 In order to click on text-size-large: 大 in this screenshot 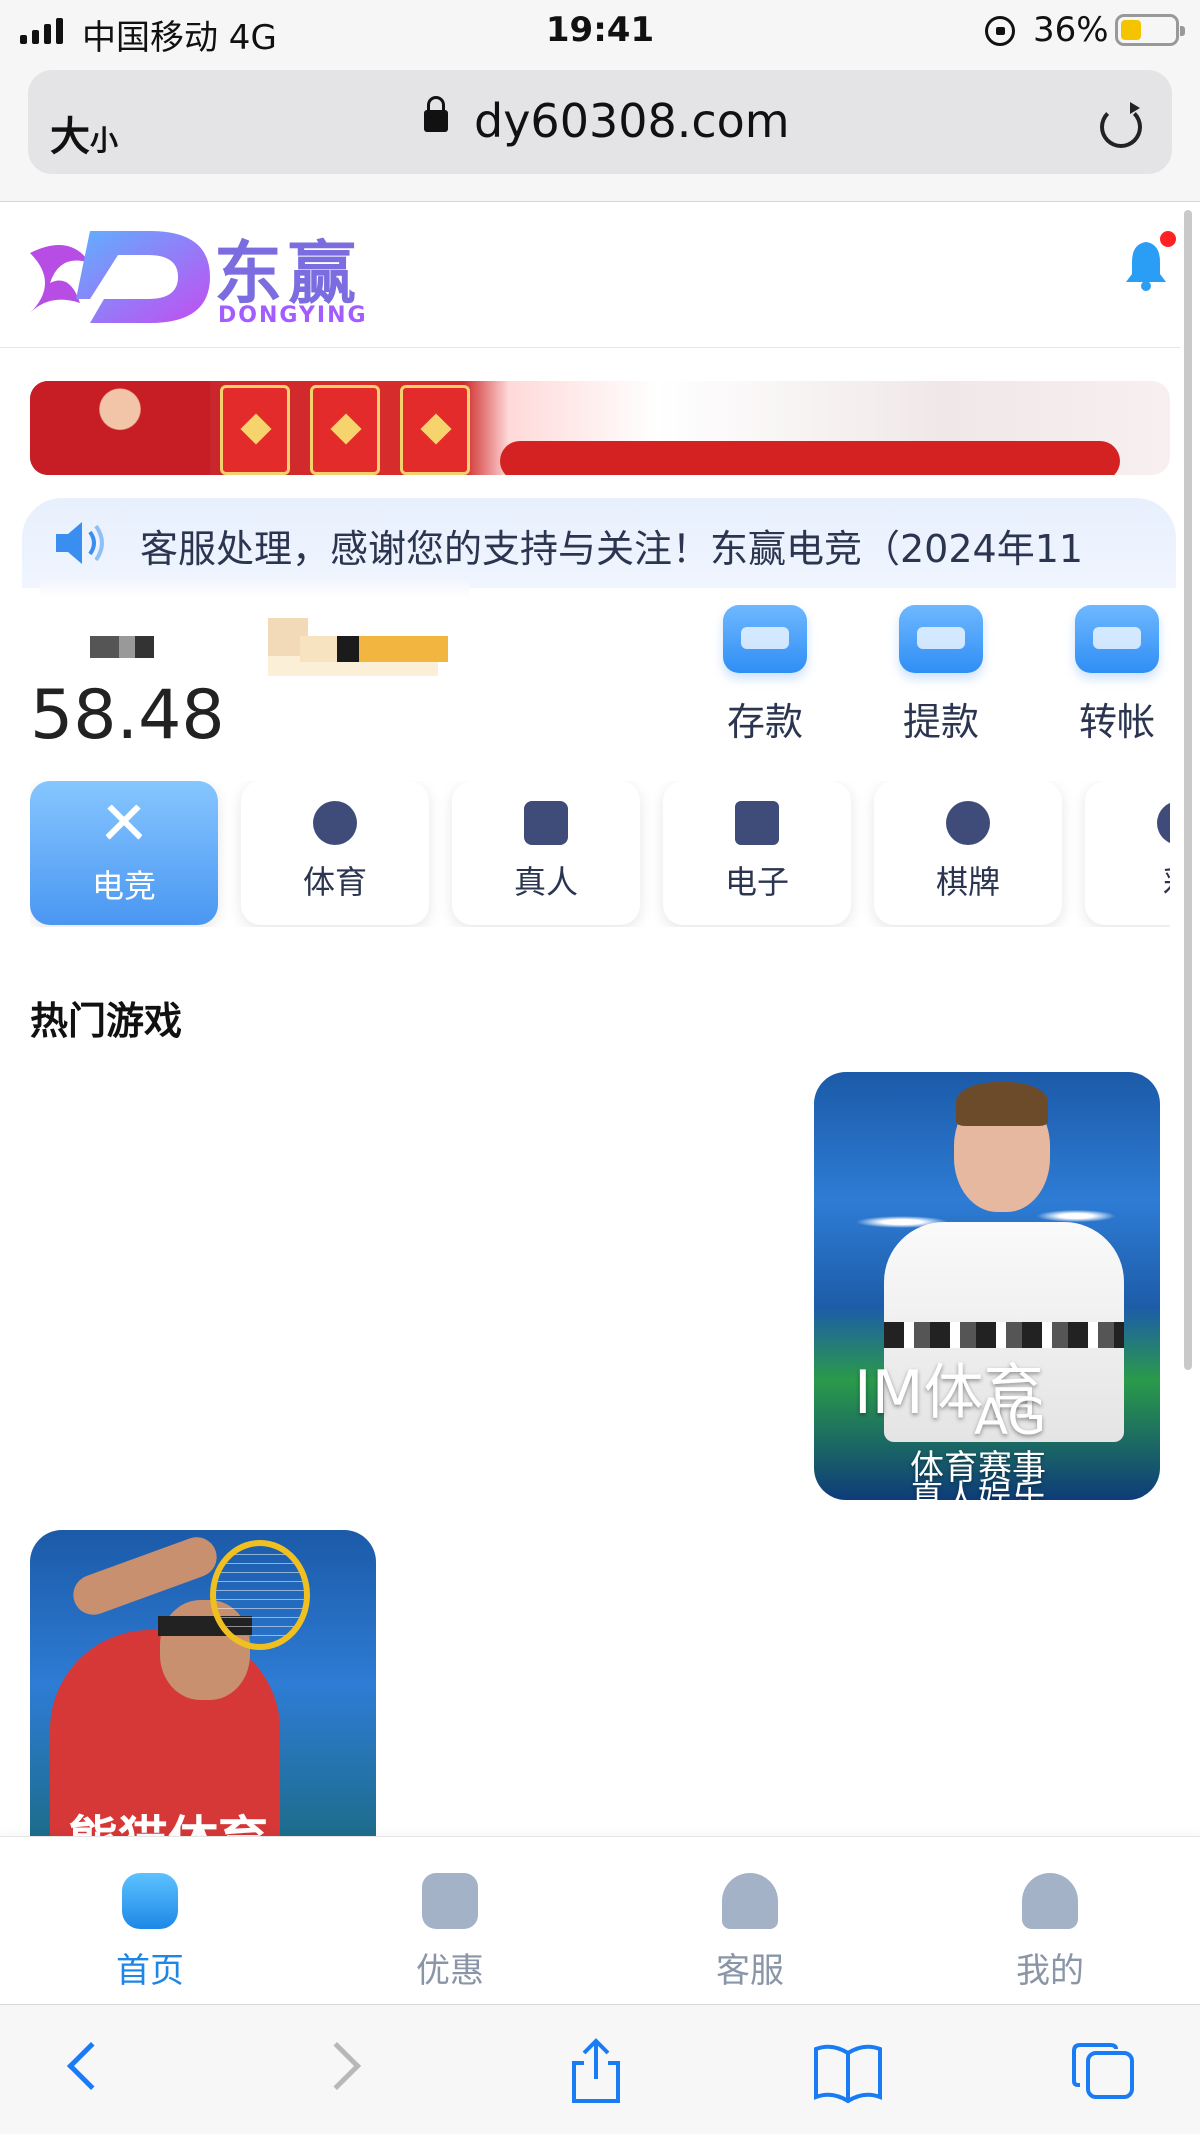, I will do `click(70, 137)`.